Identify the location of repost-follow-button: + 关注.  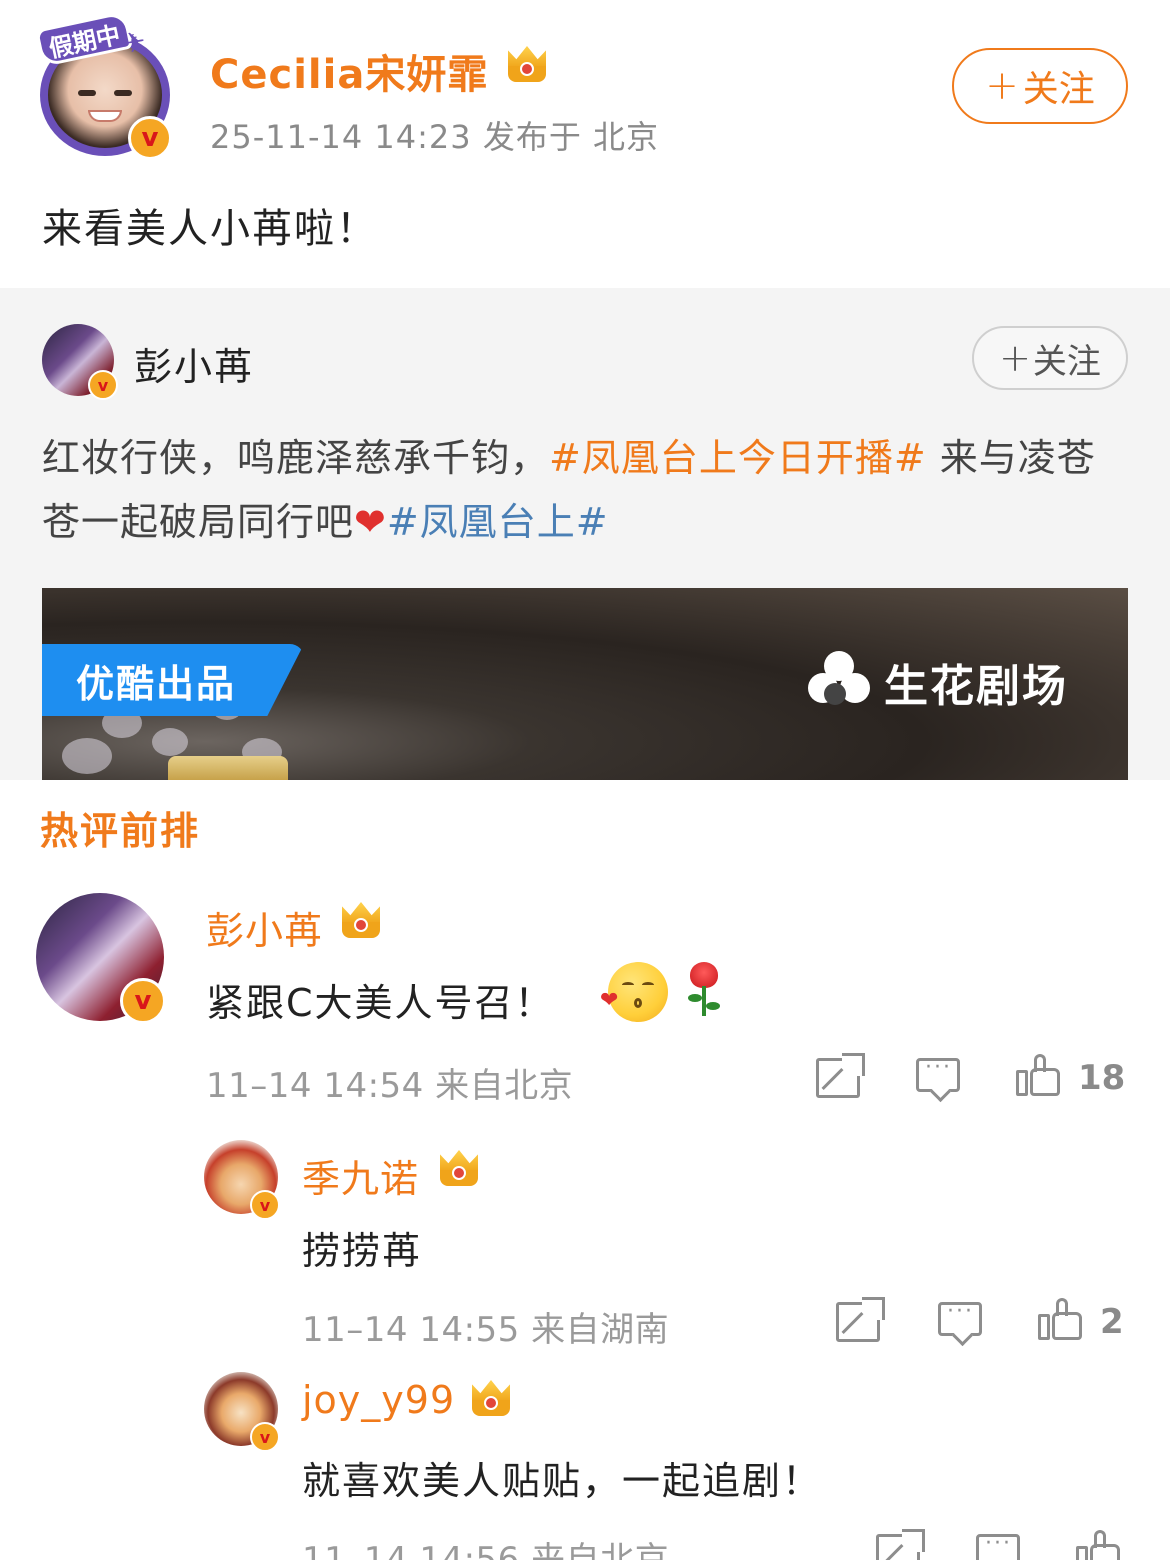
(1050, 358).